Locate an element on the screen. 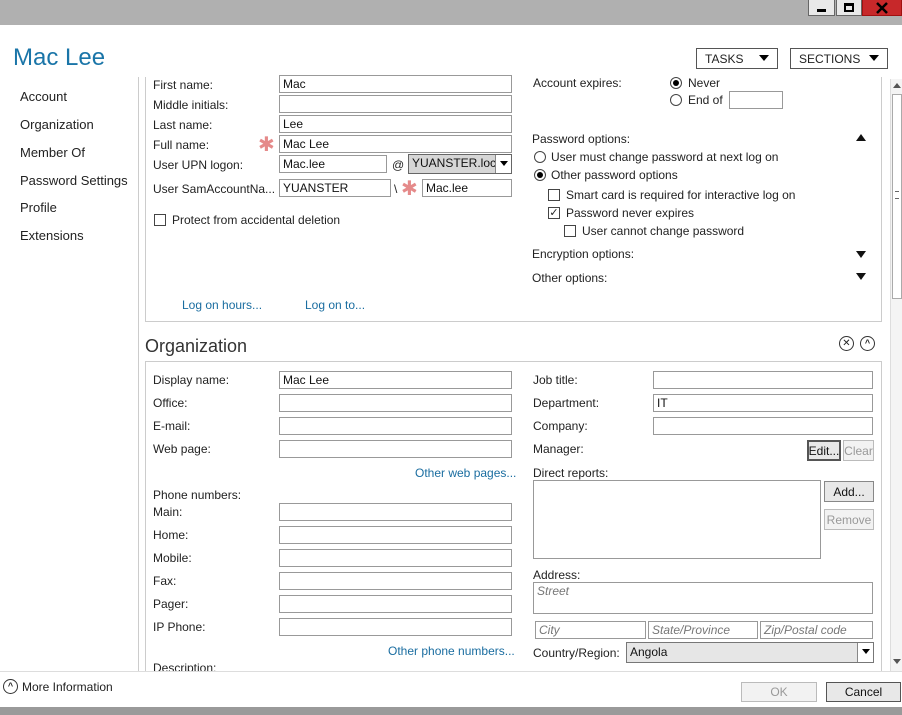 This screenshot has height=715, width=902. scroll-thumb is located at coordinates (897, 196).